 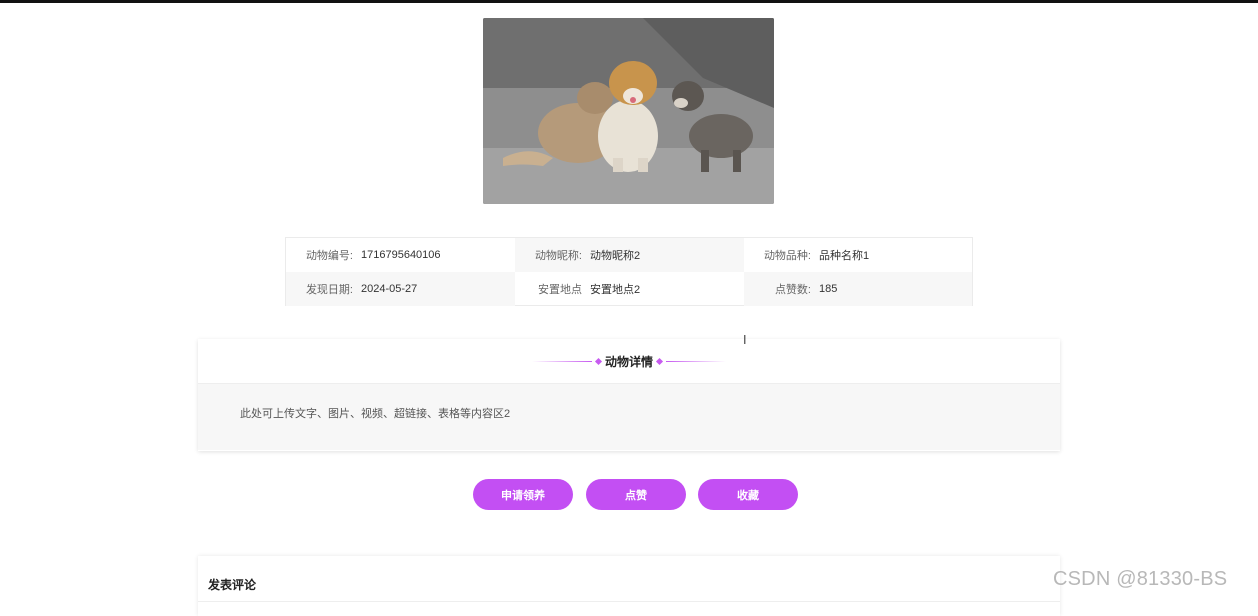 I want to click on info-number: 动物编号: 1716795640106, so click(x=400, y=255).